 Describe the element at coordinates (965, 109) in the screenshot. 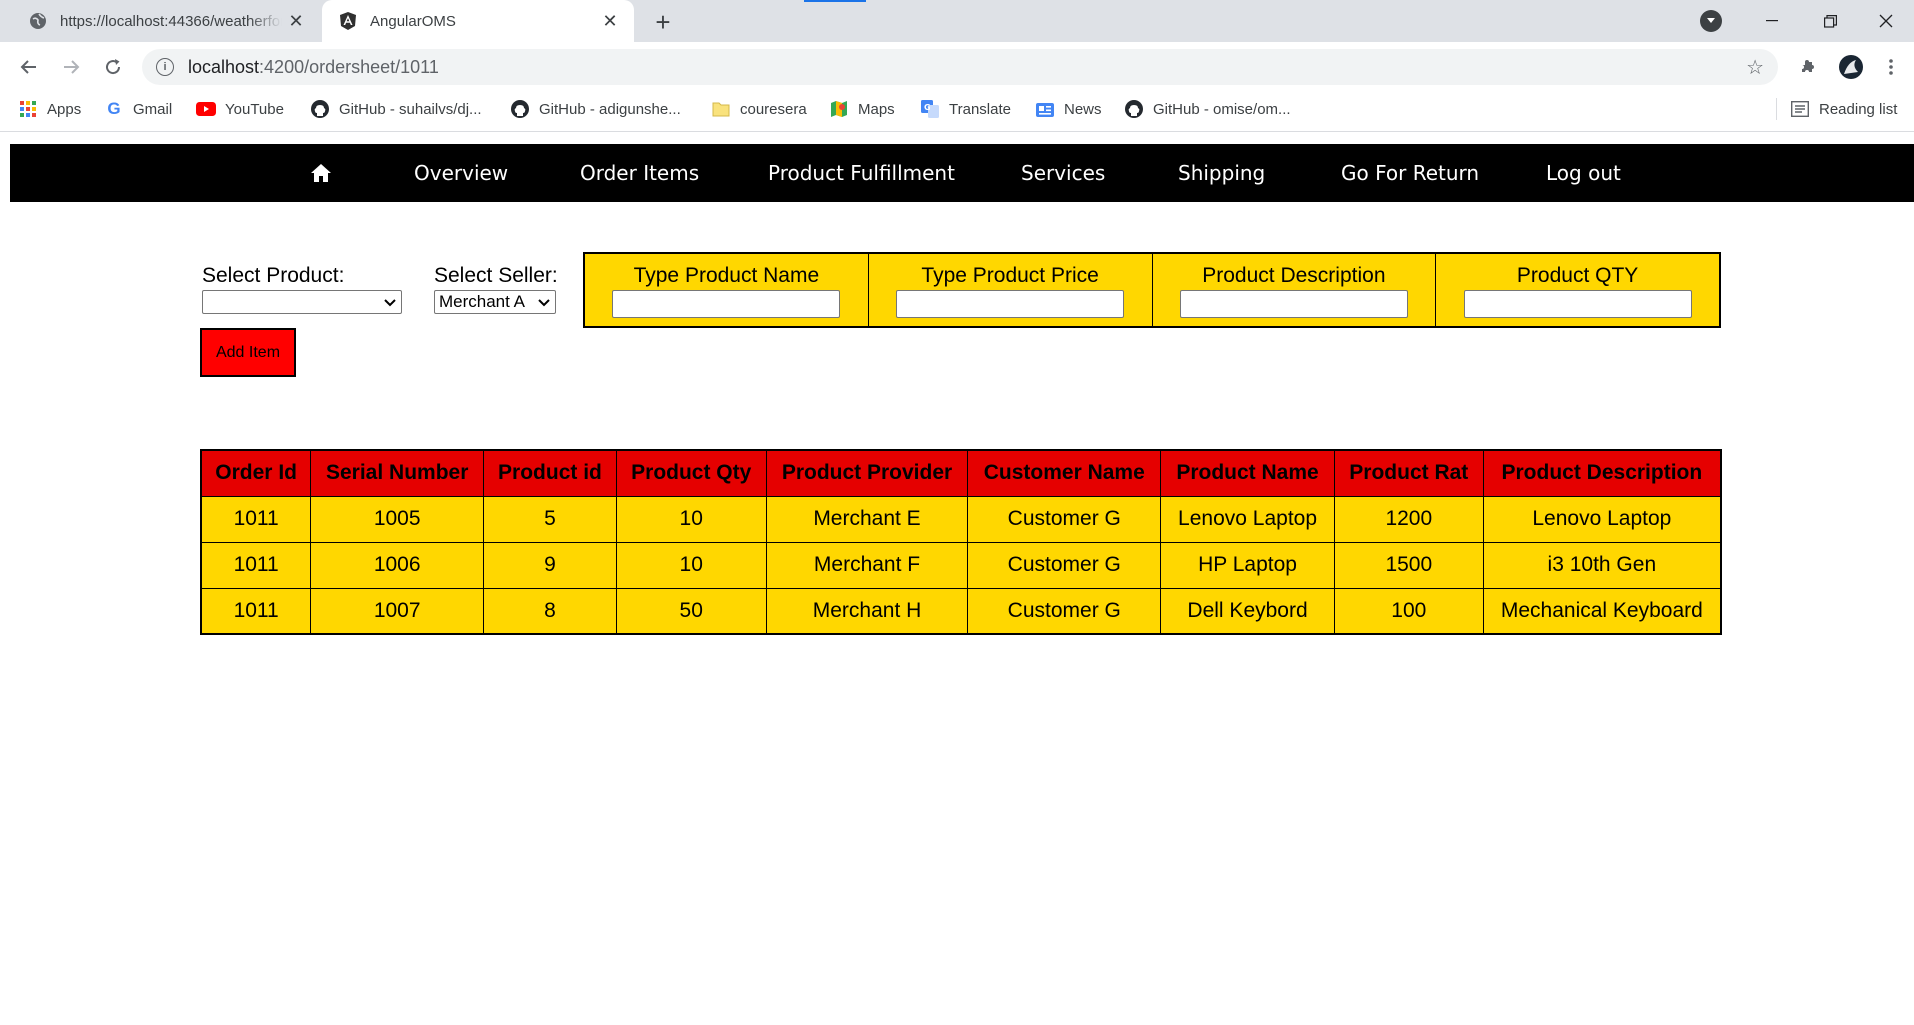

I see `bookmark-translate: G Translate` at that location.